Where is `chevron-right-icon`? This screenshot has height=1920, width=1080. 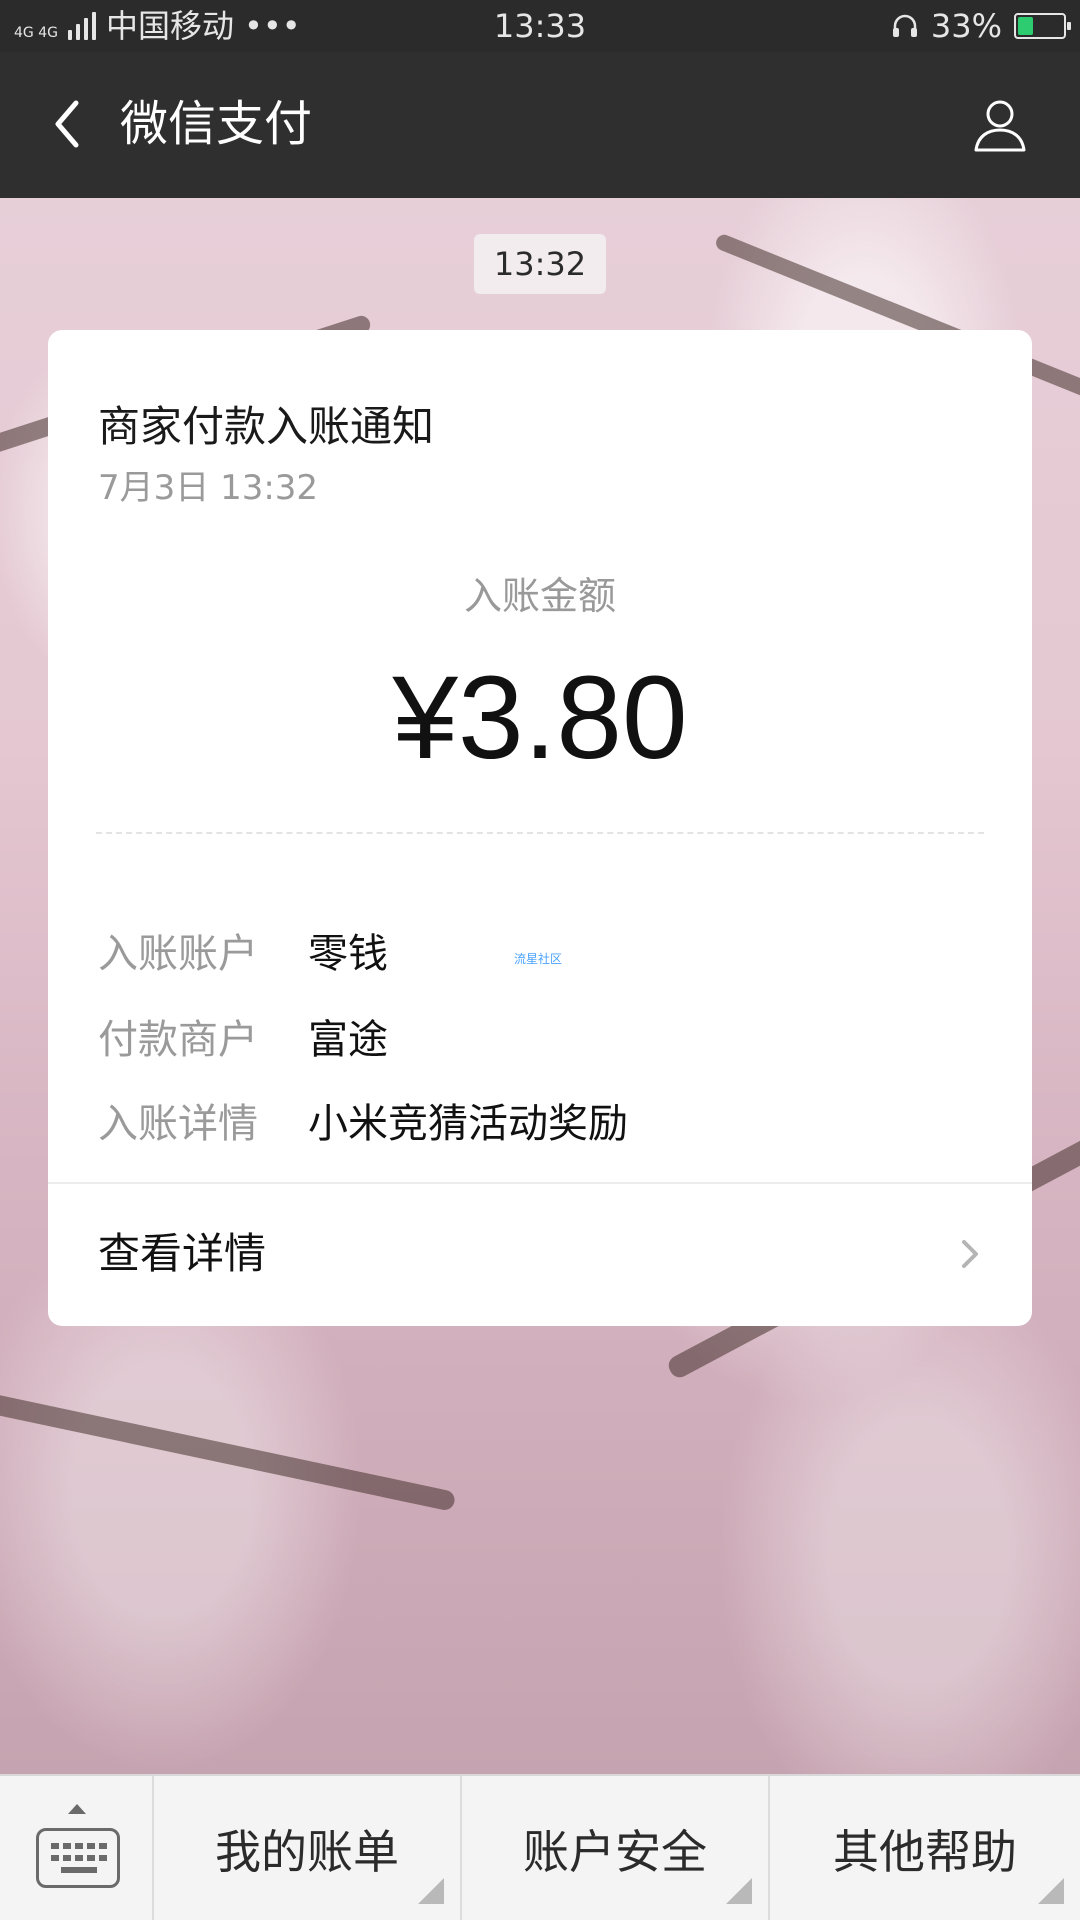 chevron-right-icon is located at coordinates (970, 1254).